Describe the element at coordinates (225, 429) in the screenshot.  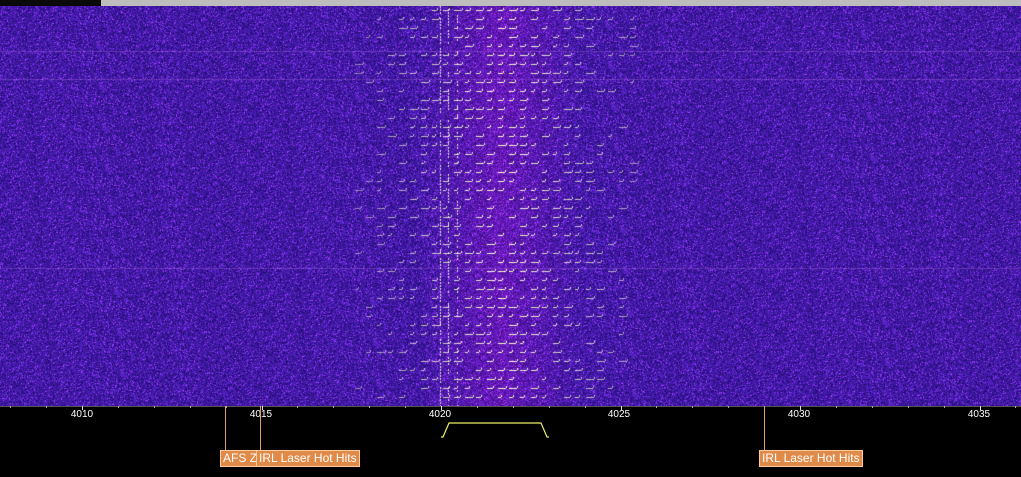
I see `marker-line-afs` at that location.